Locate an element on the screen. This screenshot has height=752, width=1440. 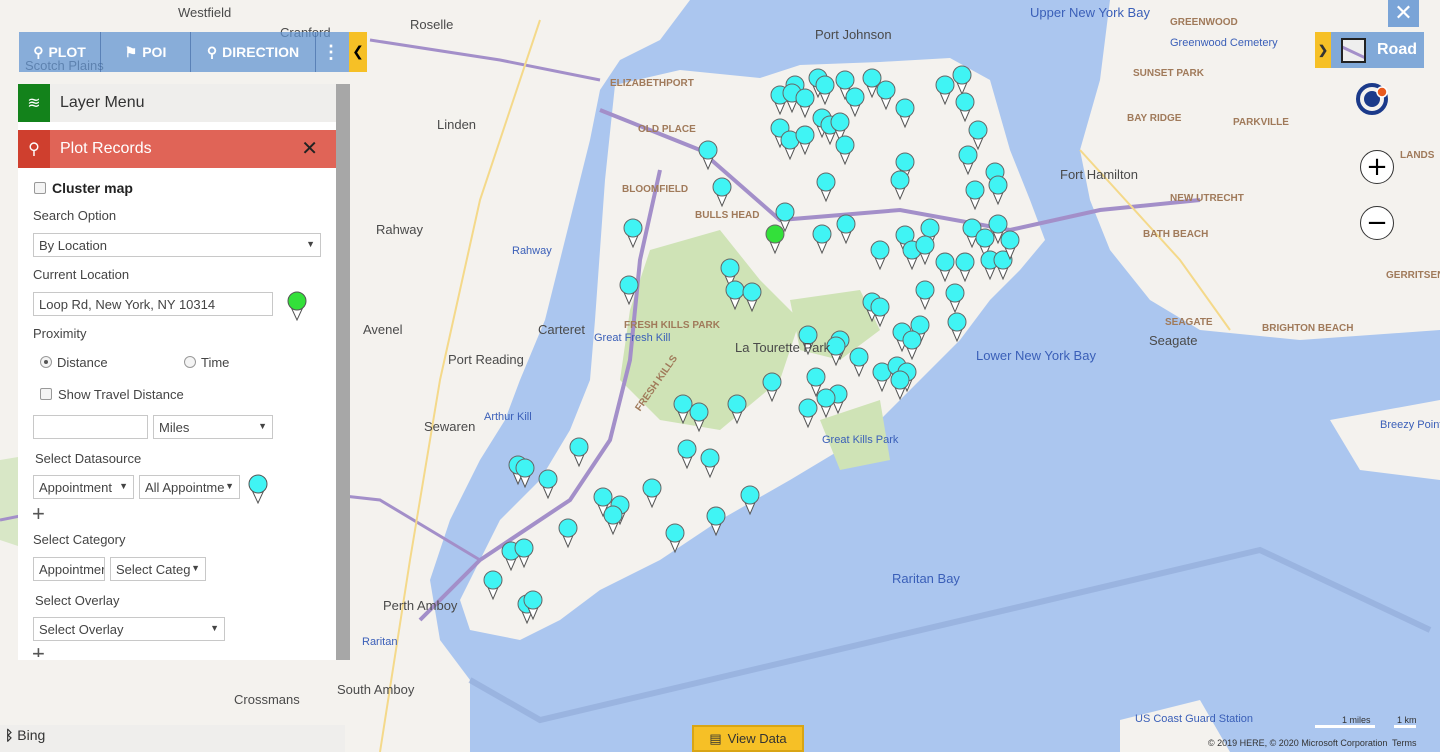
plot-button: ⚲ PLOT is located at coordinates (60, 52).